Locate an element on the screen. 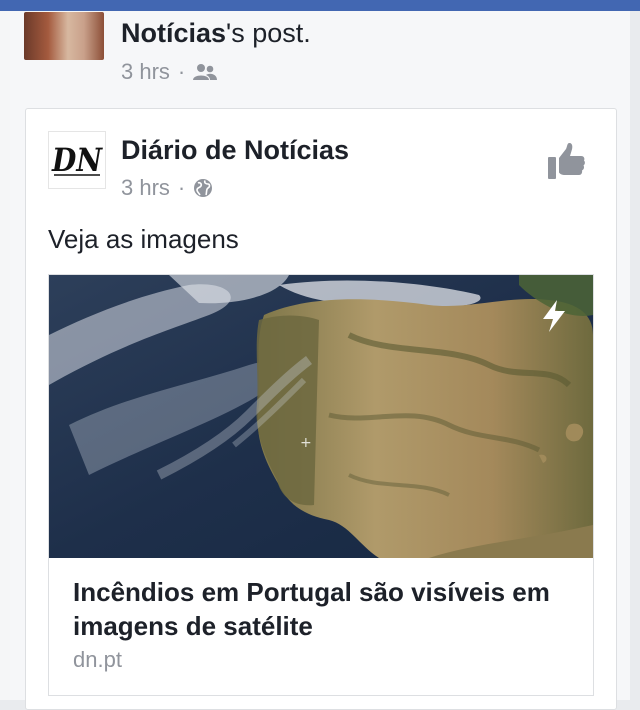  share-header: Notícias's post. is located at coordinates (216, 33).